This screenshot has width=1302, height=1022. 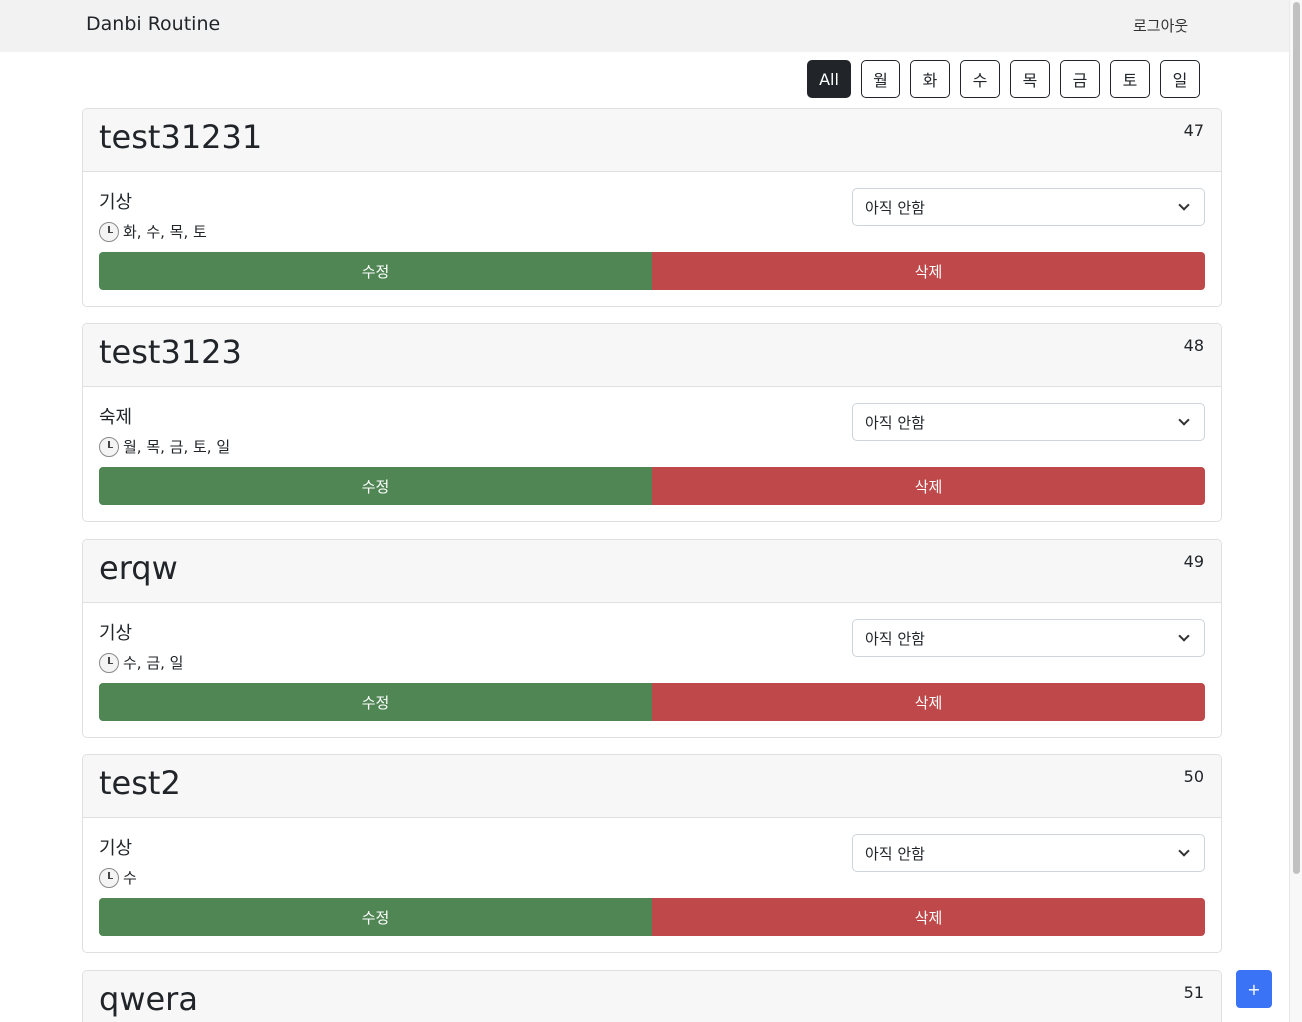 I want to click on card-header: qwera 51, so click(x=652, y=996).